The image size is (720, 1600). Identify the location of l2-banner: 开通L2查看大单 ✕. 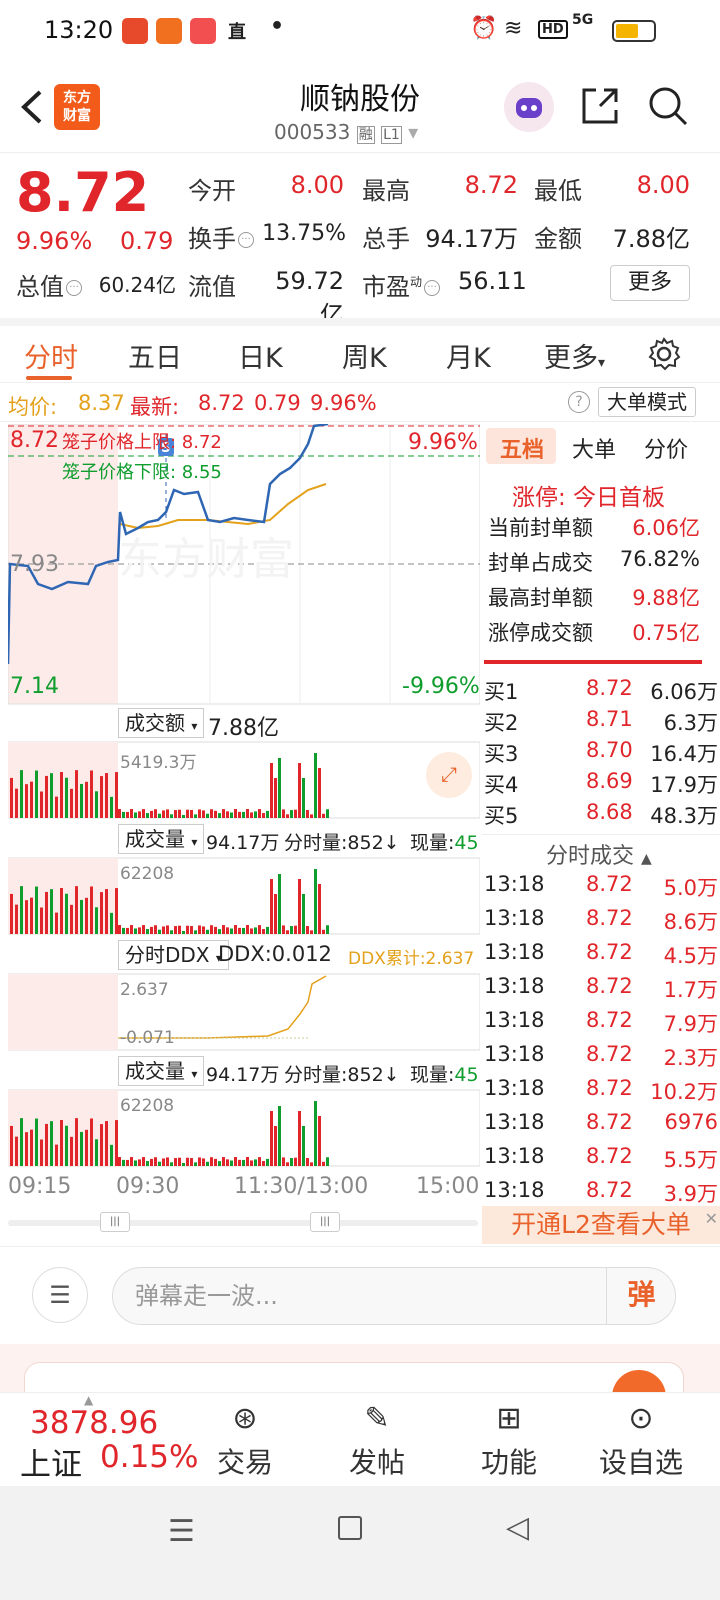
(601, 1225).